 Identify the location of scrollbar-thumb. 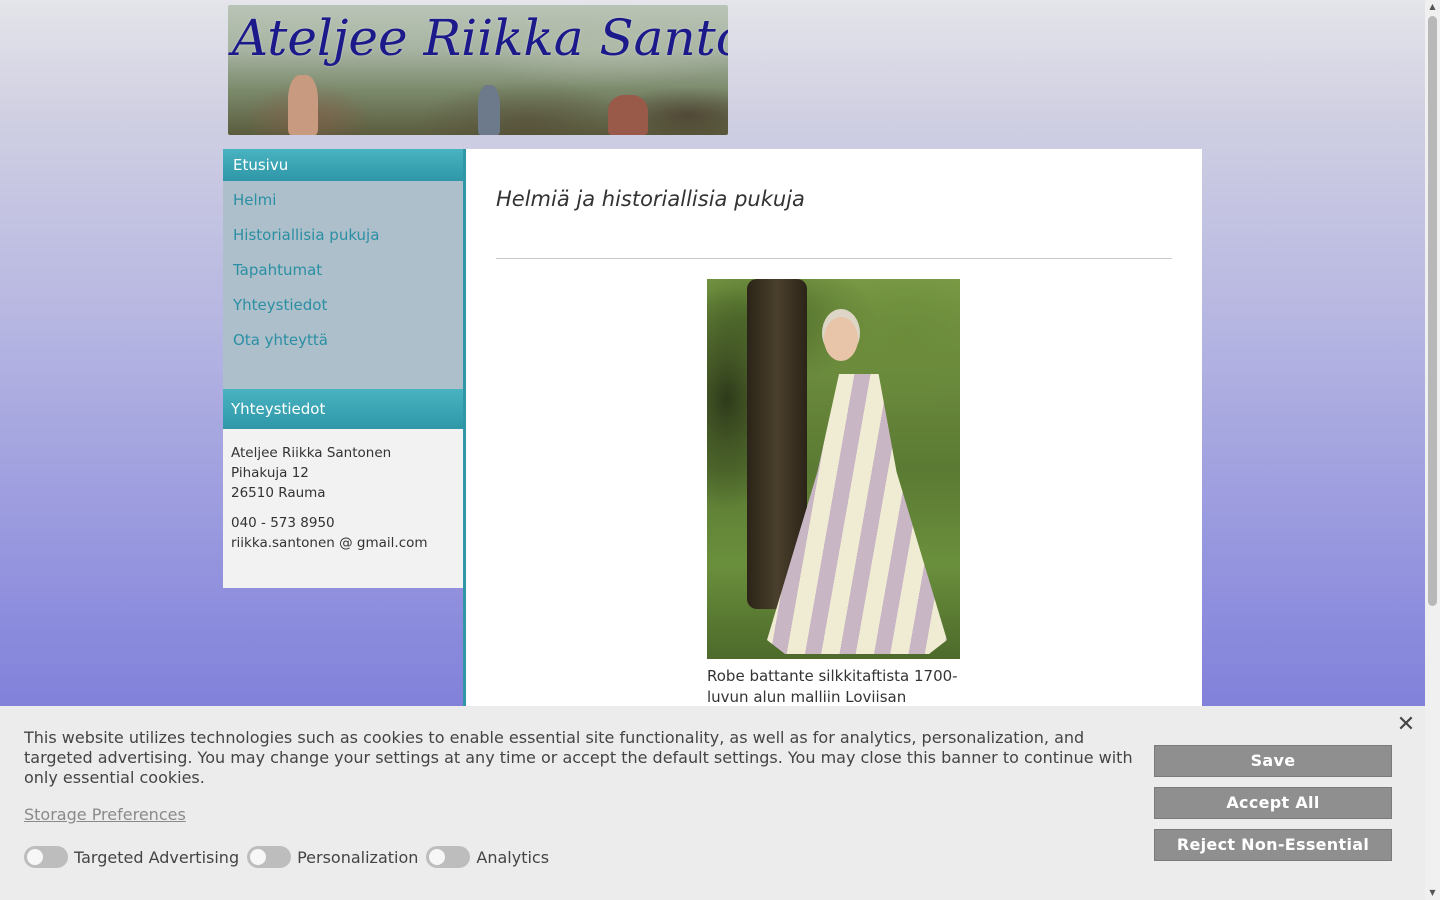
(1432, 311).